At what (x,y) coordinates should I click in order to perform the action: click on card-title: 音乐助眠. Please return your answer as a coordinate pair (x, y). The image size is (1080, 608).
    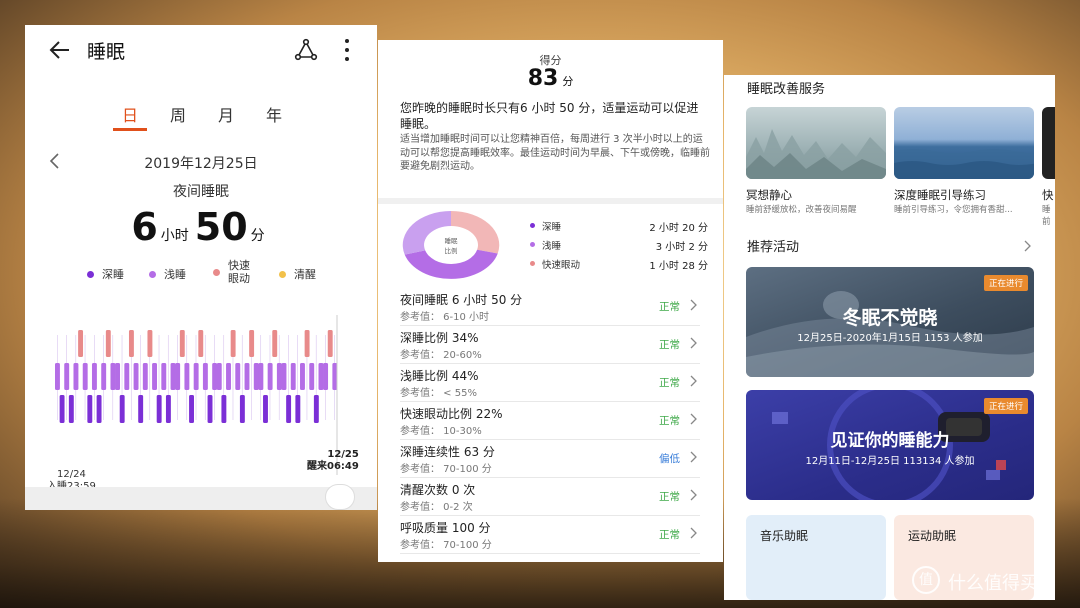
    Looking at the image, I should click on (784, 536).